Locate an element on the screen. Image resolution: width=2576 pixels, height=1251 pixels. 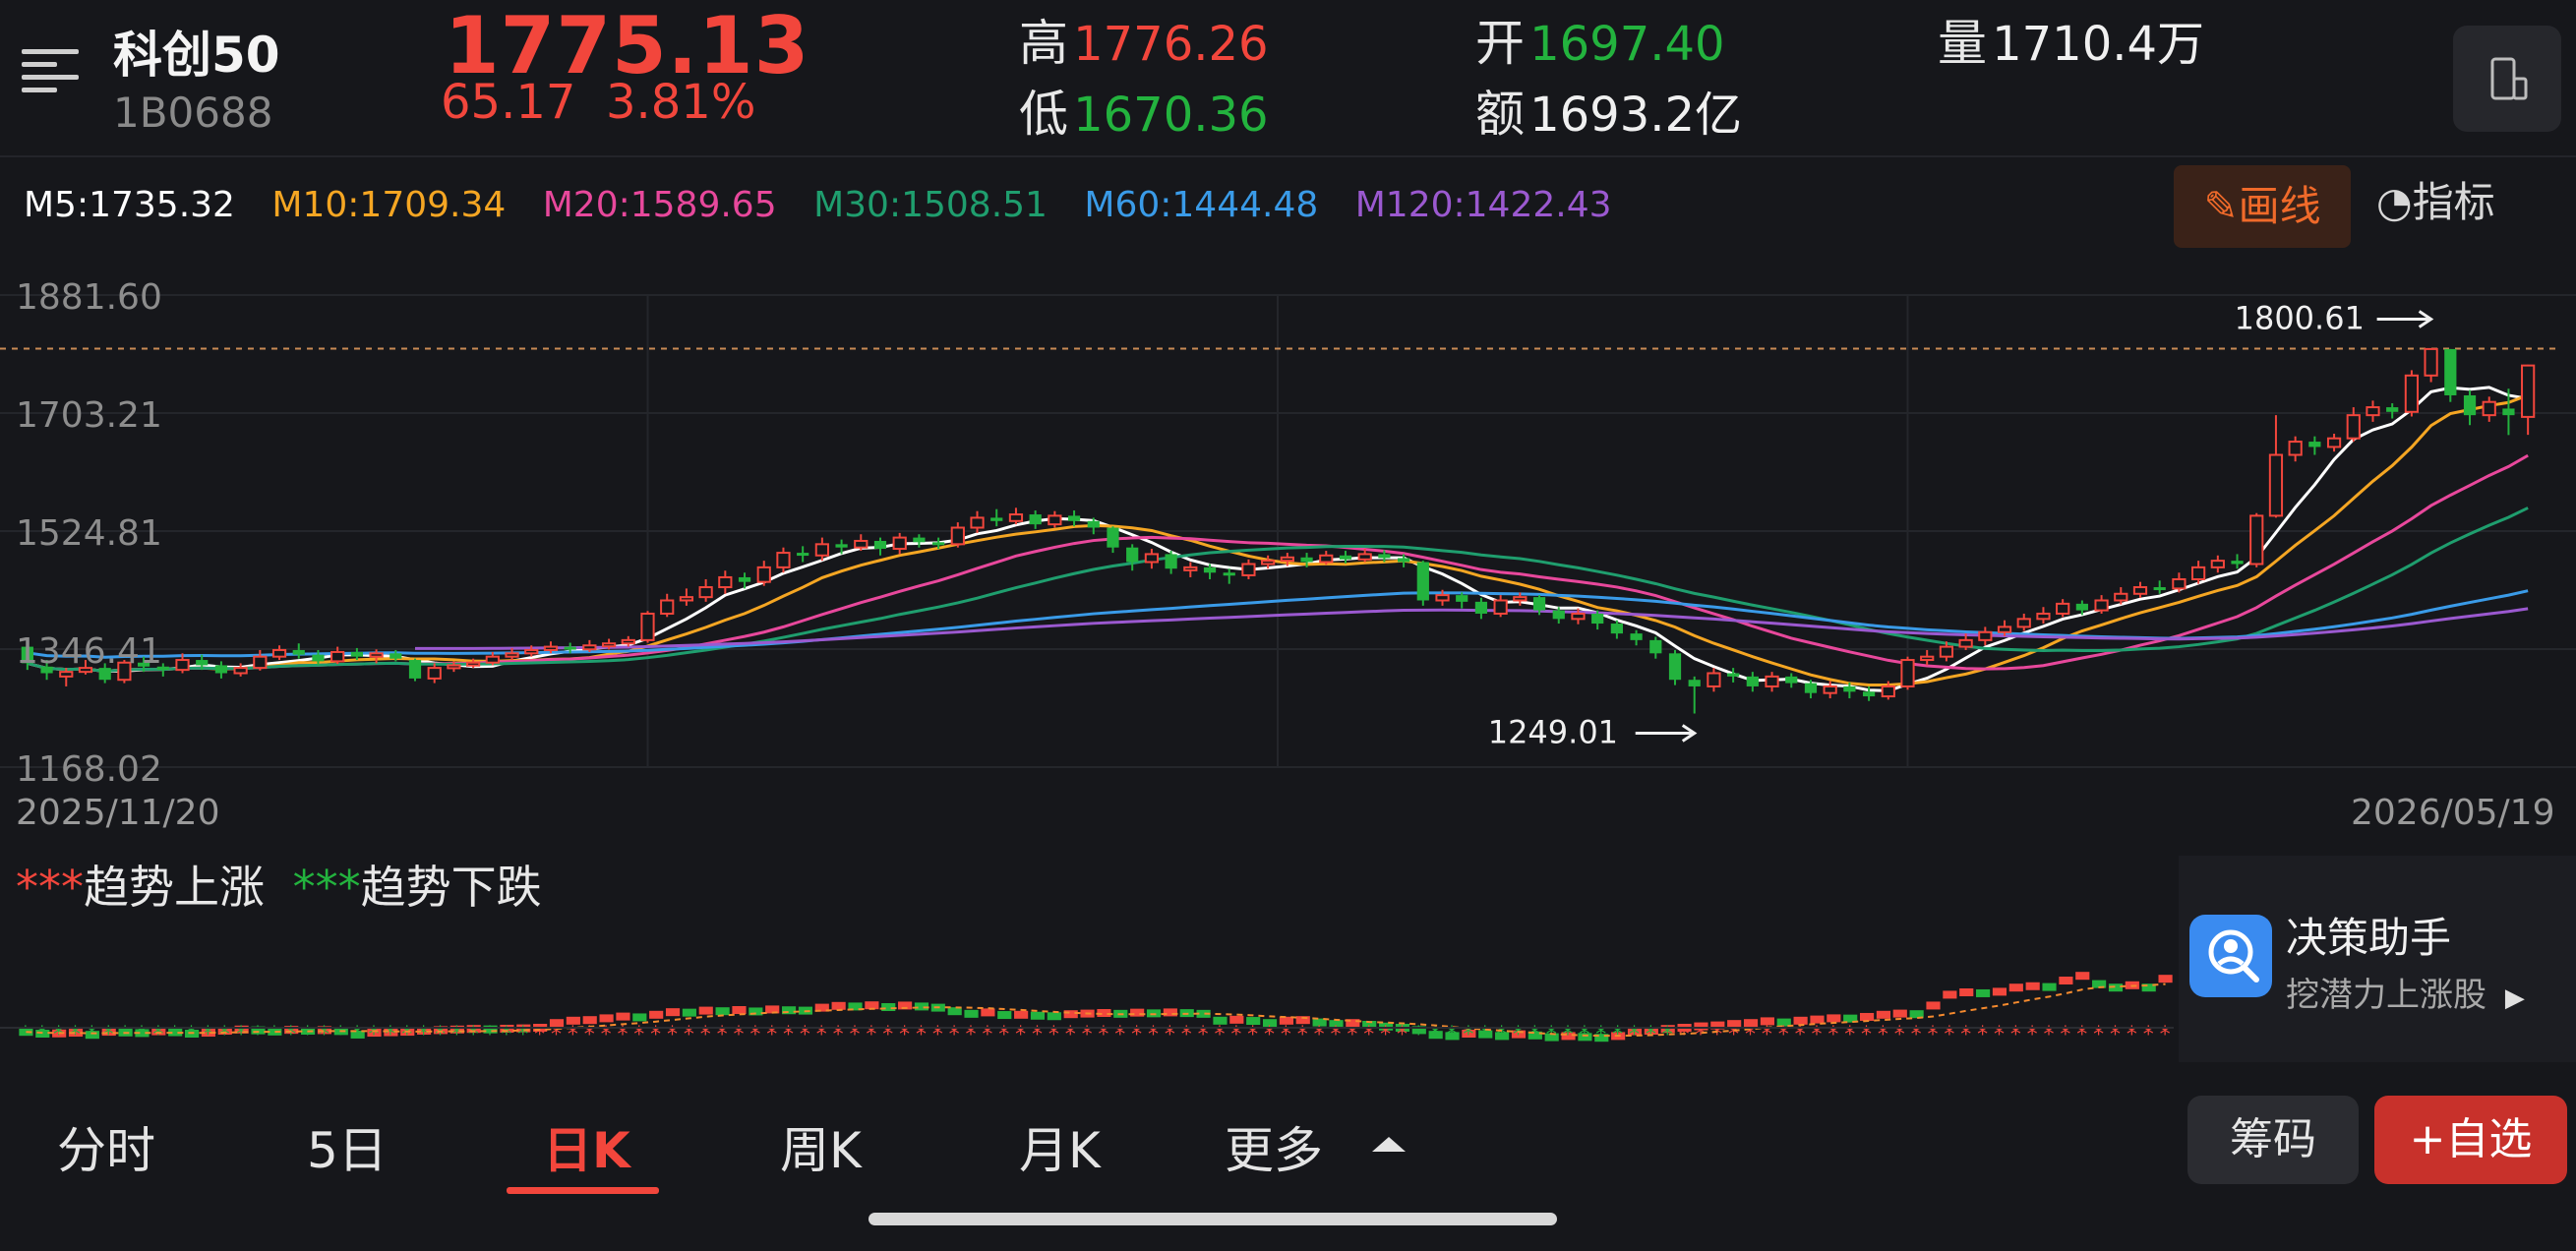
device-toggle-button is located at coordinates (2507, 79).